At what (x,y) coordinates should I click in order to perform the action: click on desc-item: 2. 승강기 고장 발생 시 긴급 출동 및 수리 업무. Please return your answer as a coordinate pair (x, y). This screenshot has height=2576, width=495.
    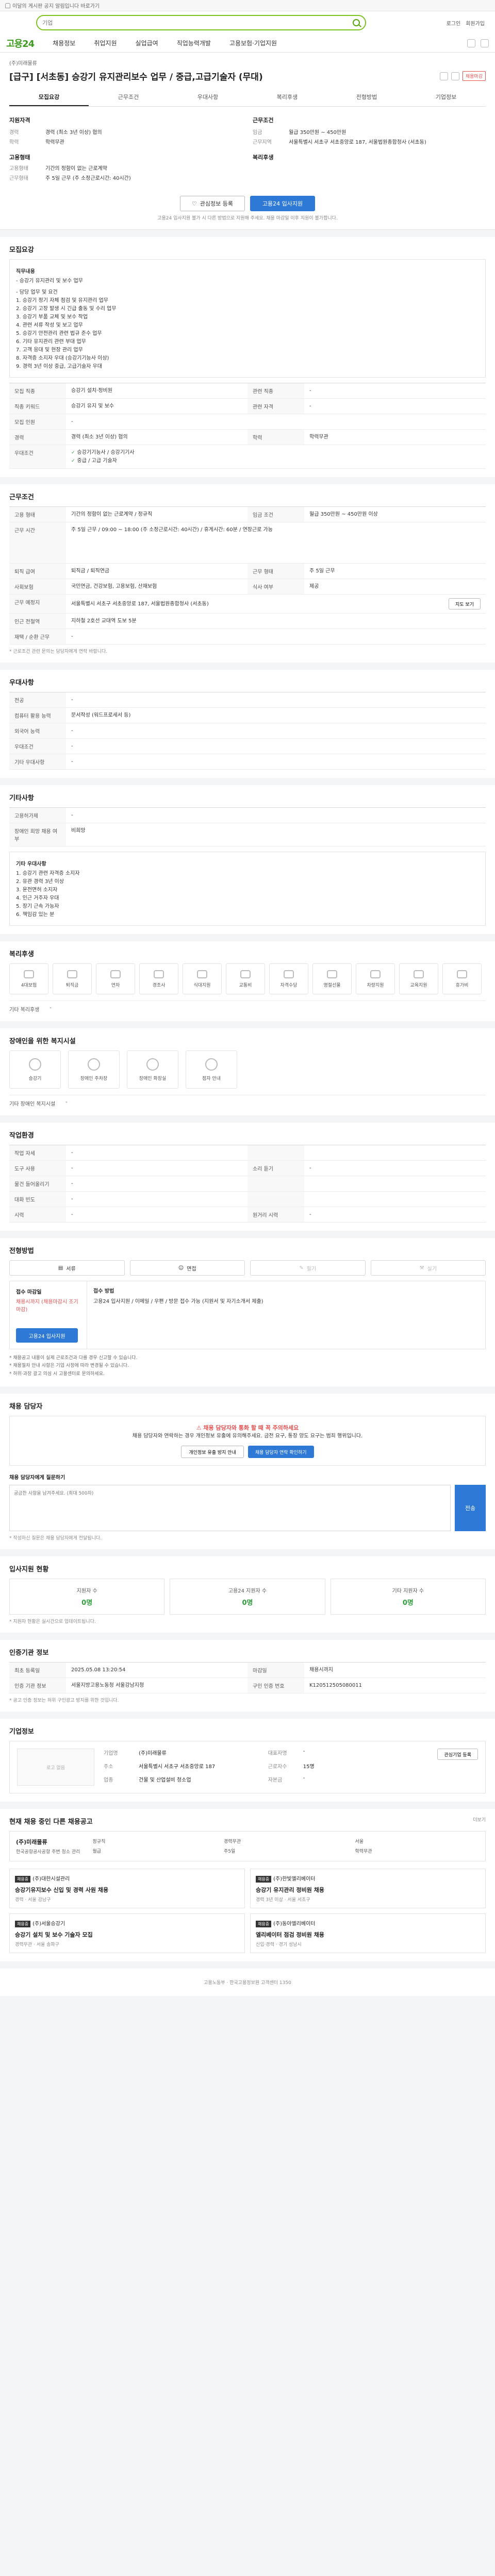
    Looking at the image, I should click on (66, 309).